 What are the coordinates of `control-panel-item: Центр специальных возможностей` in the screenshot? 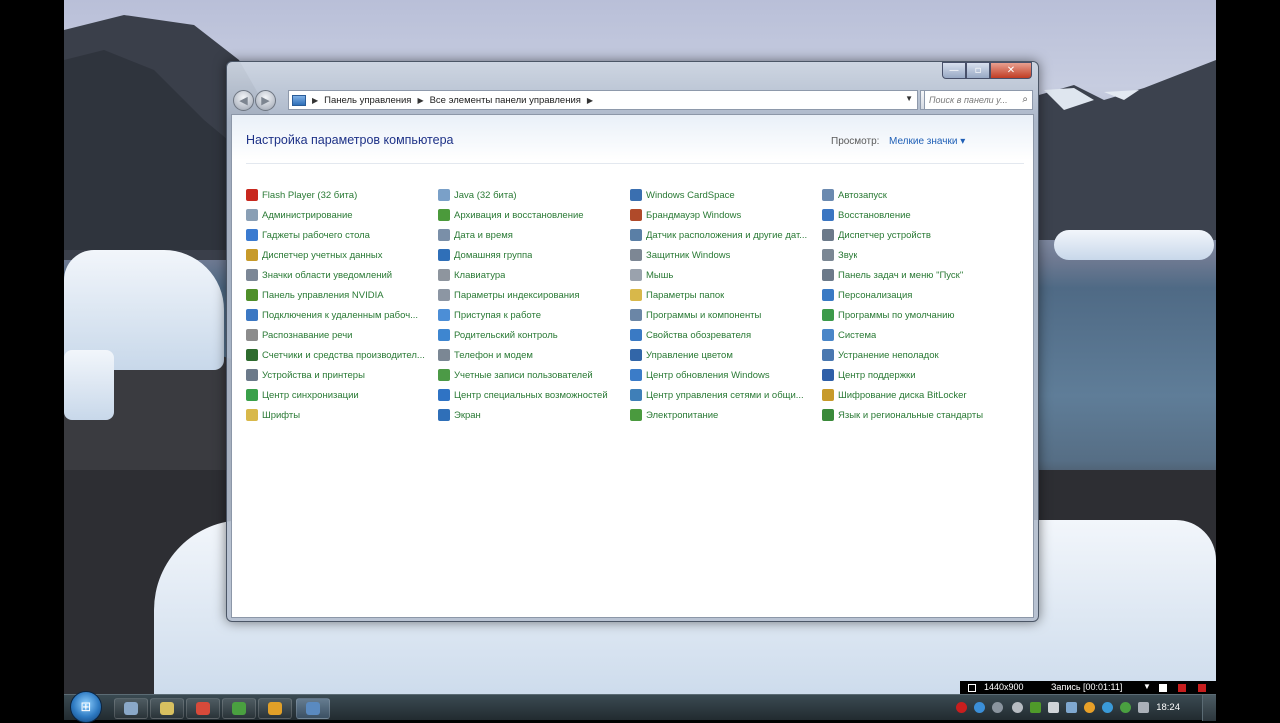 It's located at (530, 395).